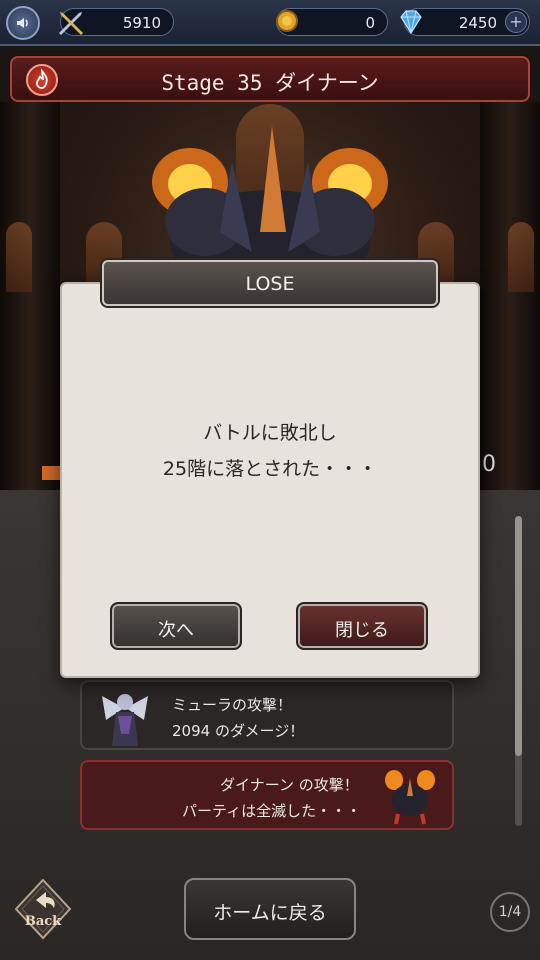 The width and height of the screenshot is (540, 960). What do you see at coordinates (489, 464) in the screenshot?
I see `enemy-hp-number: 0` at bounding box center [489, 464].